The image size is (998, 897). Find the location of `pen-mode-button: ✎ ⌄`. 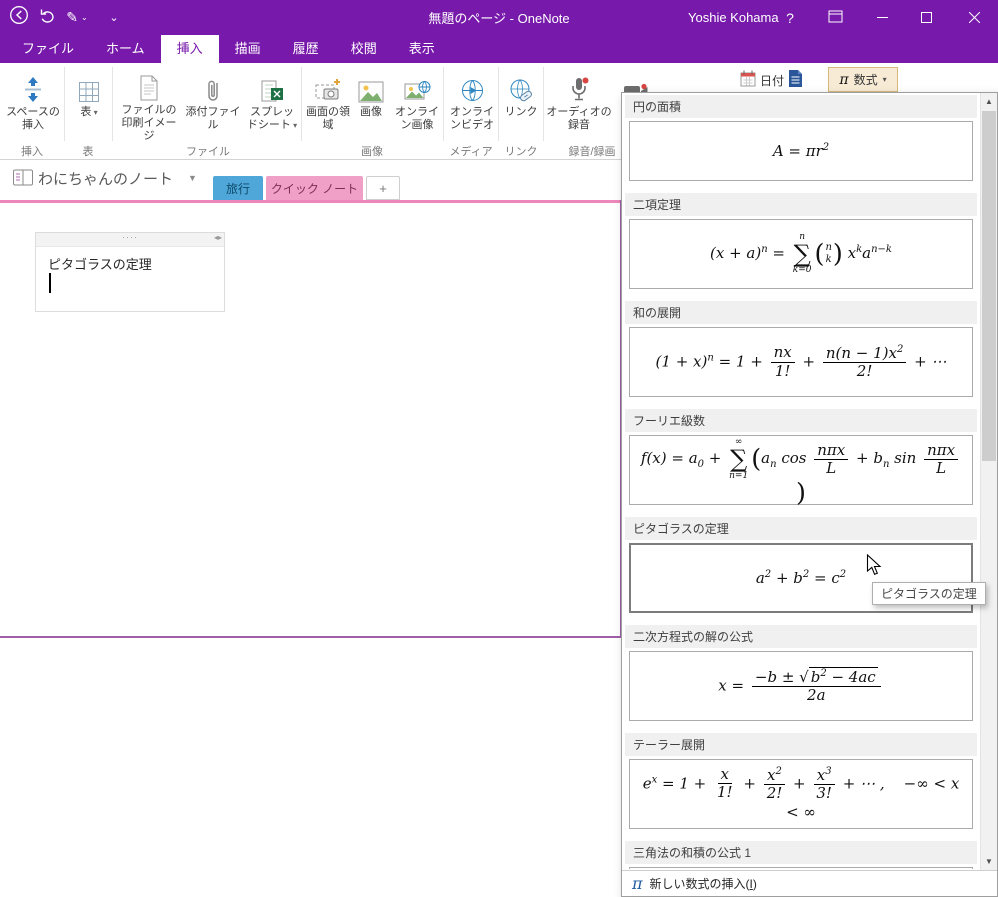

pen-mode-button: ✎ ⌄ is located at coordinates (77, 17).